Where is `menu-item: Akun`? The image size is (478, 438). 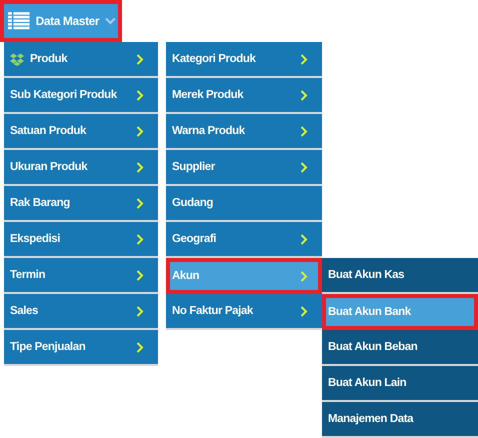 menu-item: Akun is located at coordinates (244, 276).